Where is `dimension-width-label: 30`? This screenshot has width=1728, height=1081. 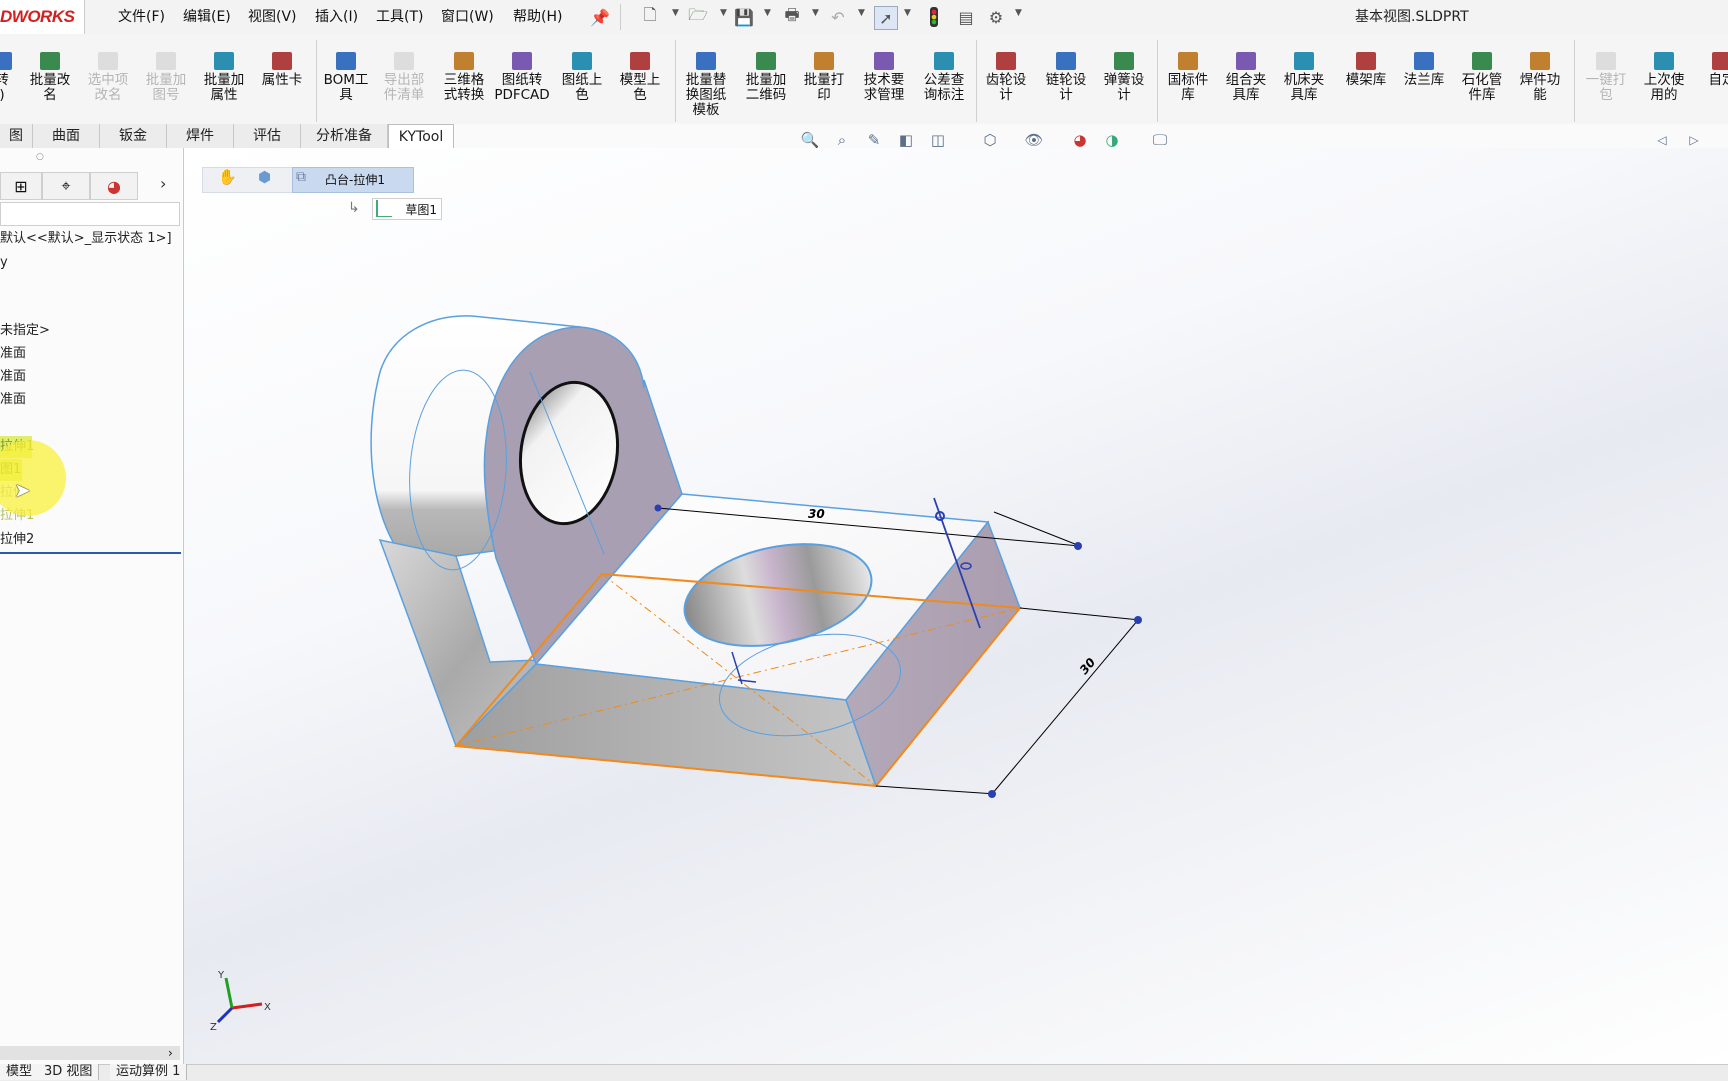
dimension-width-label: 30 is located at coordinates (816, 514).